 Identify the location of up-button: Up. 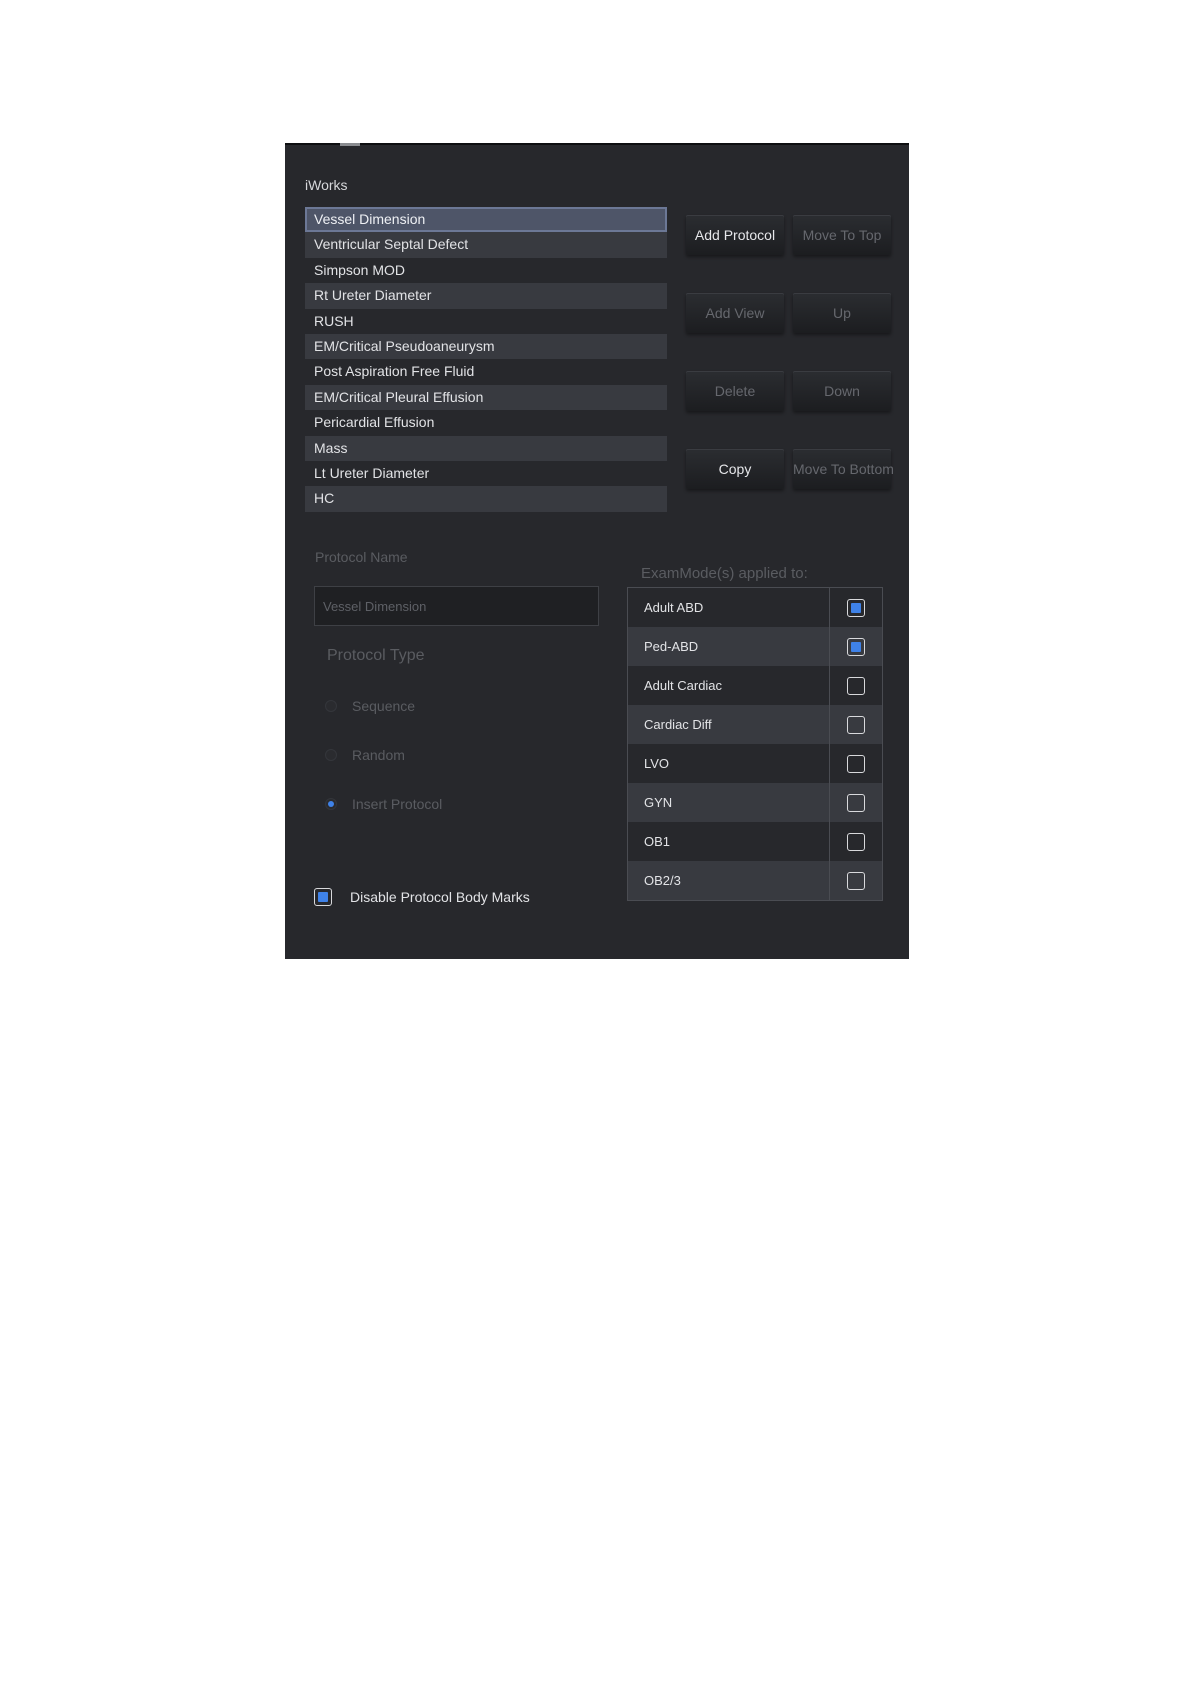
(842, 313).